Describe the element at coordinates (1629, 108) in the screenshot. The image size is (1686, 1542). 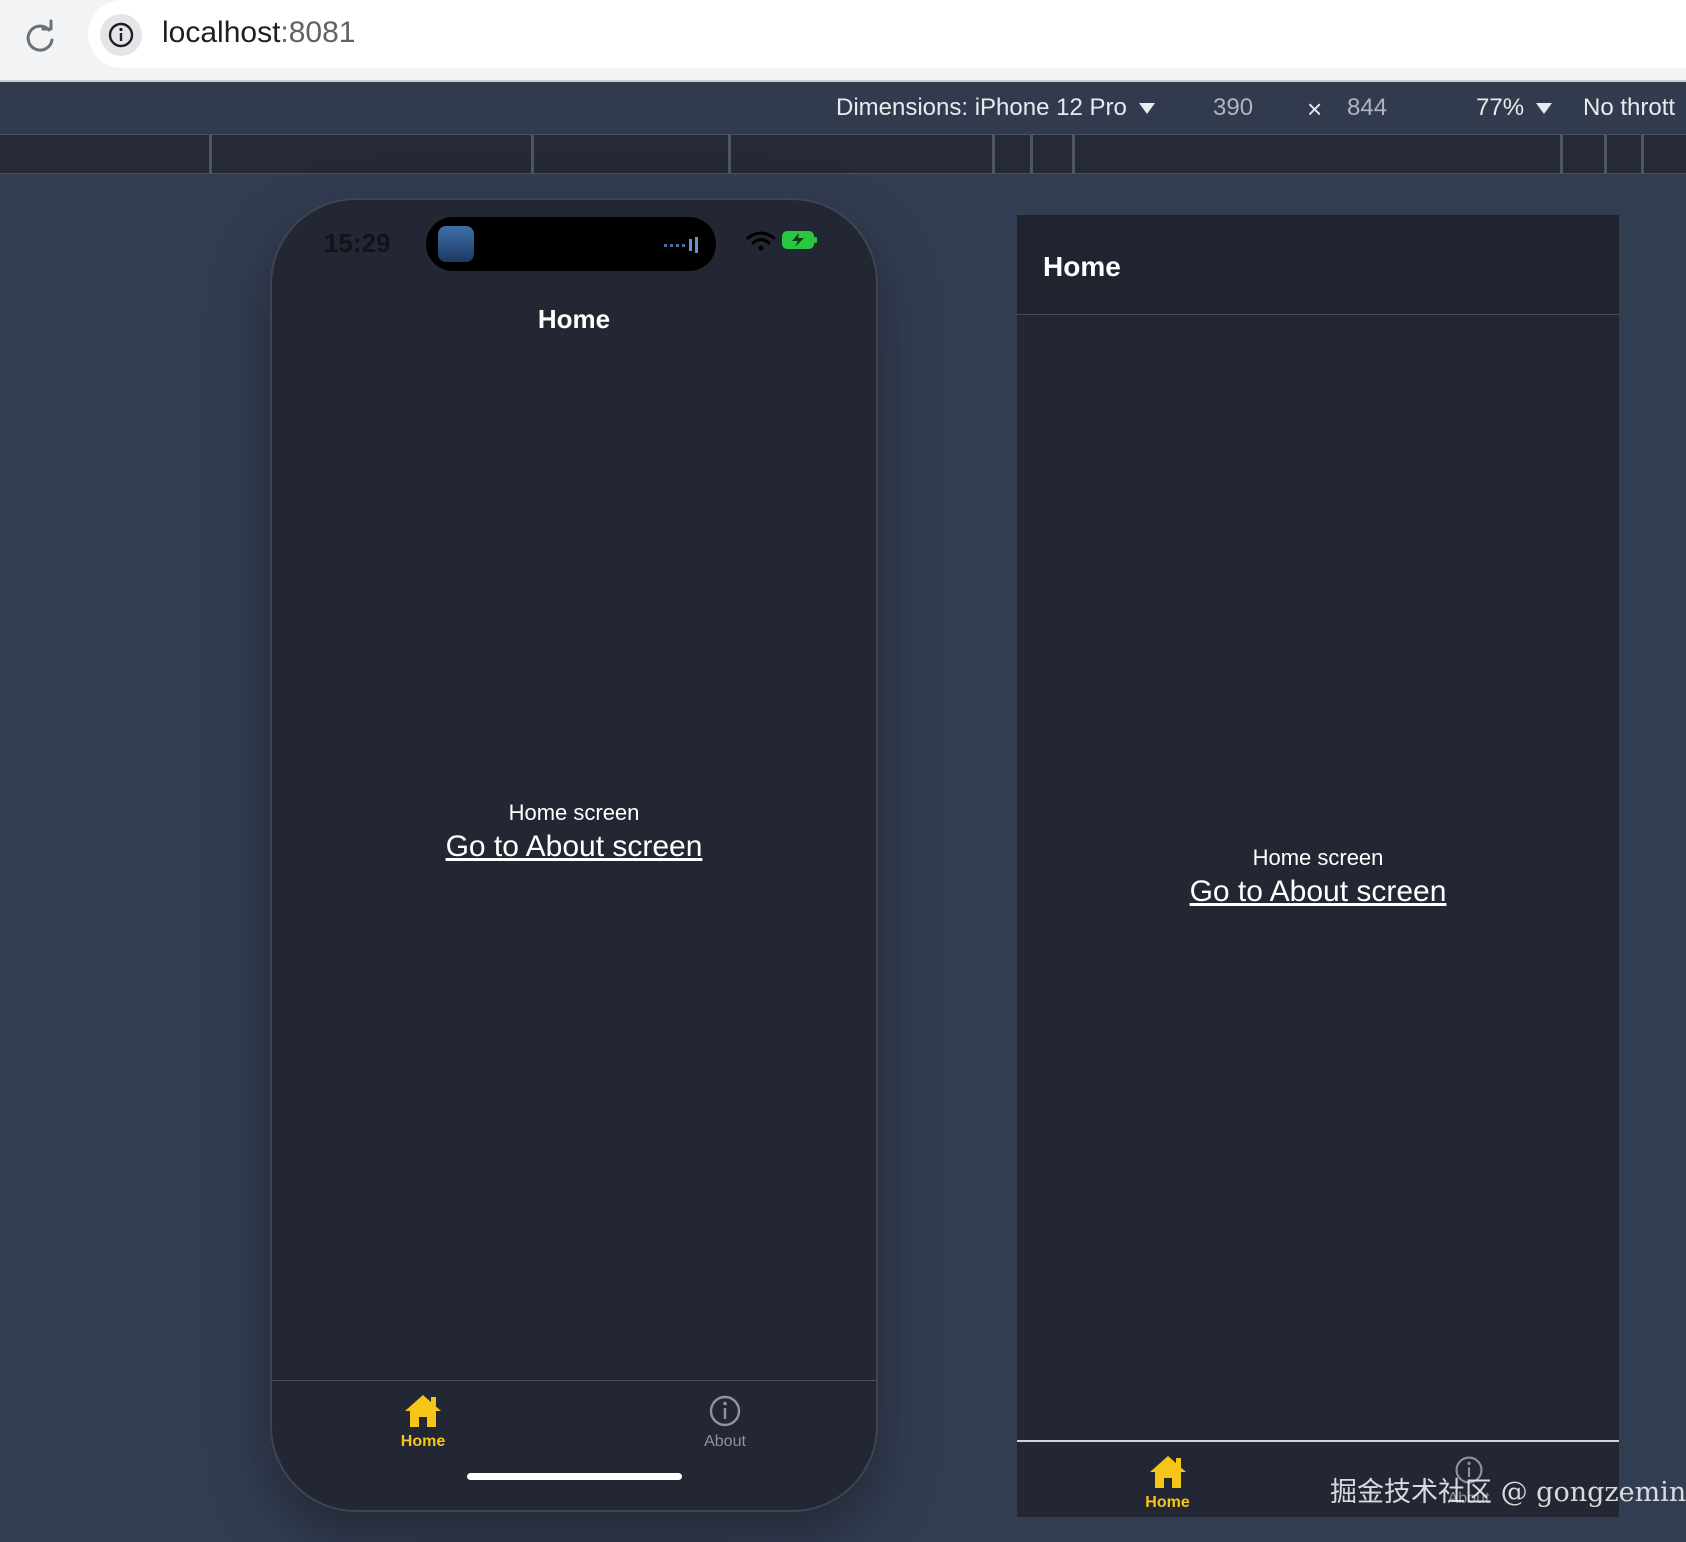
I see `throttle-dropdown: No thrott` at that location.